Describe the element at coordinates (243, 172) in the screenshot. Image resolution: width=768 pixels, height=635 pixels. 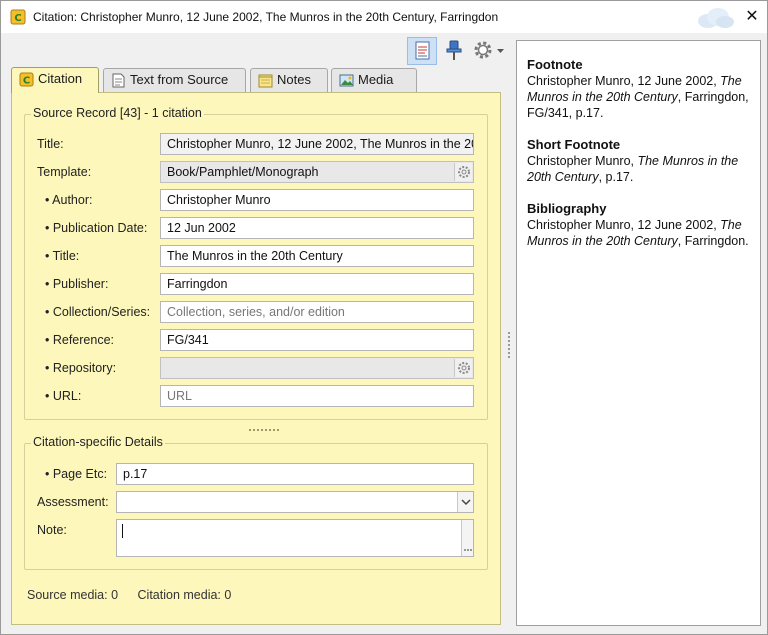
I see `template-value: Book/Pamphlet/Monograph` at that location.